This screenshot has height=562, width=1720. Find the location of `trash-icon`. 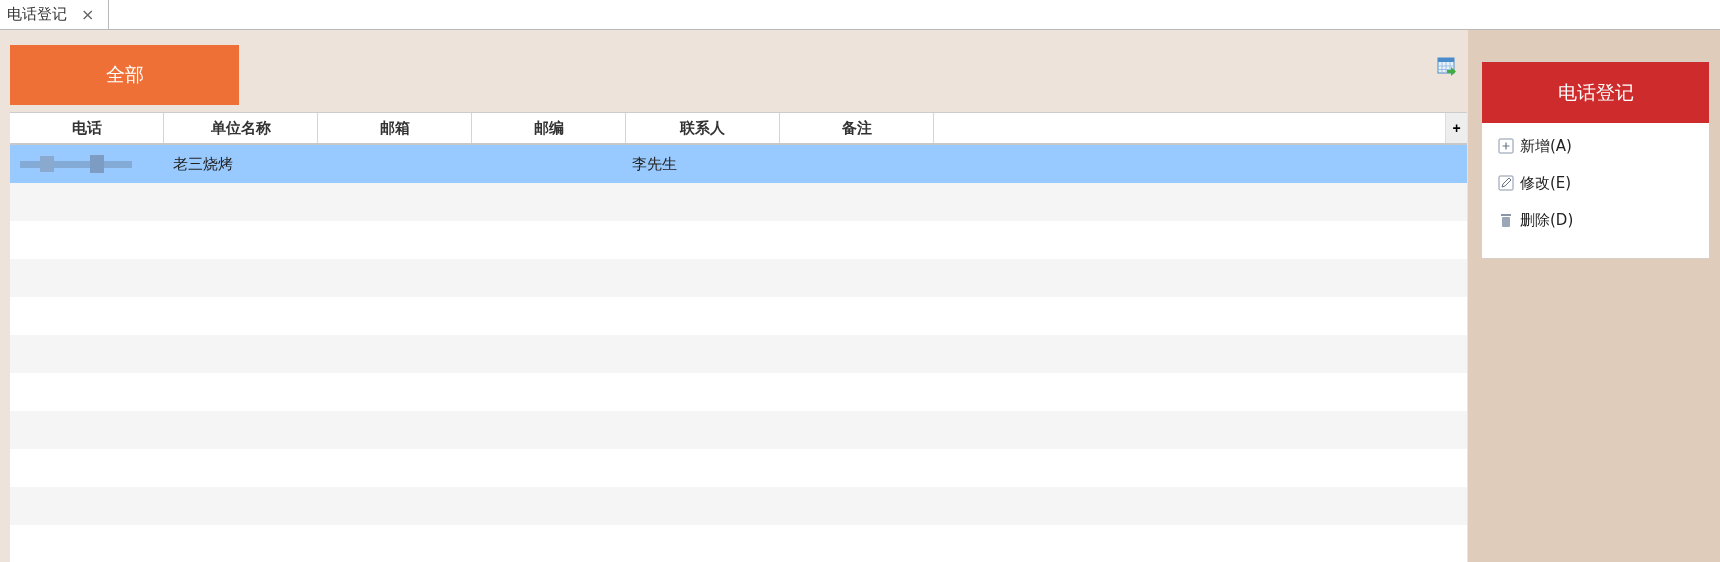

trash-icon is located at coordinates (1506, 220).